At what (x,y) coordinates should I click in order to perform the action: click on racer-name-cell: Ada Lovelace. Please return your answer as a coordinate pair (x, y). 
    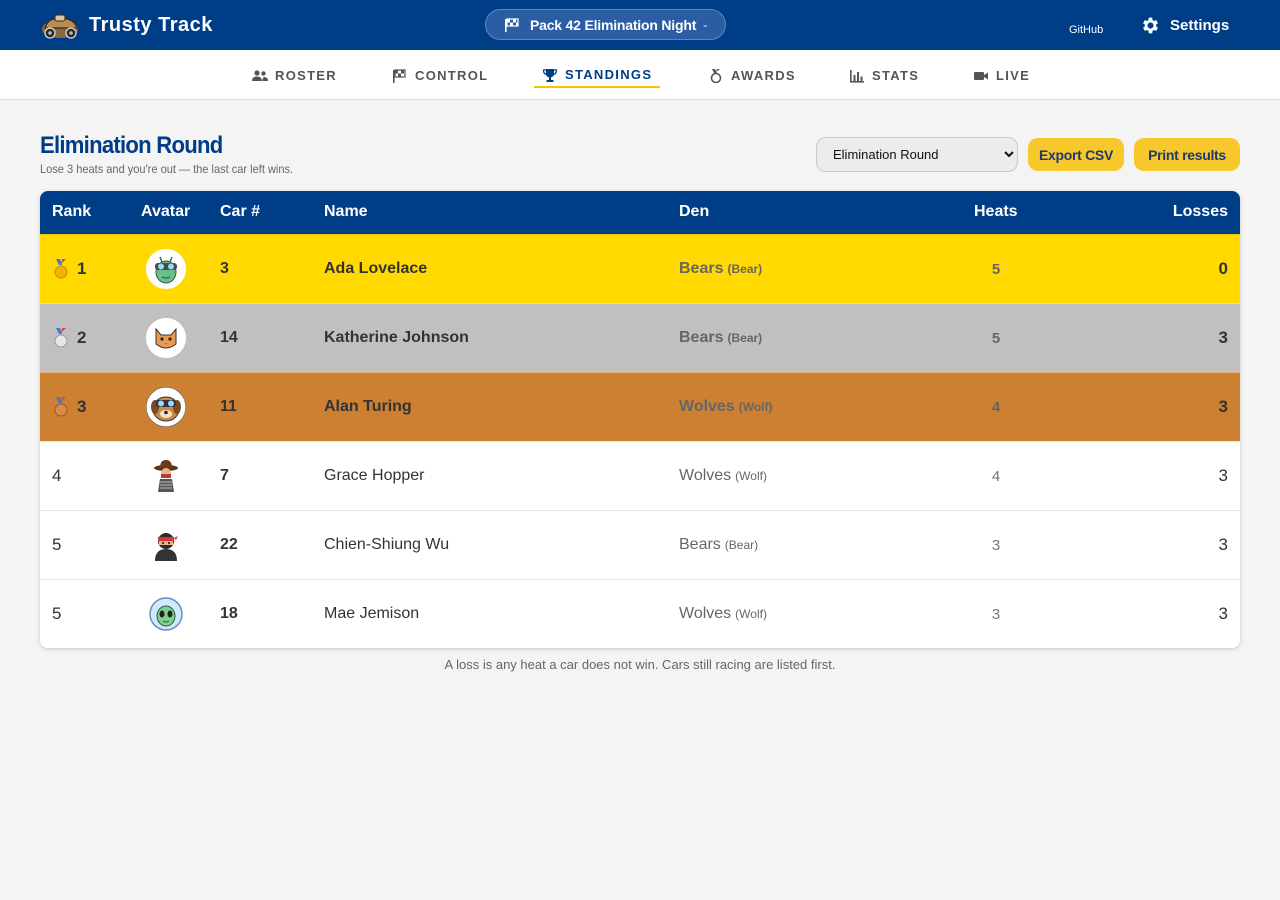
    Looking at the image, I should click on (376, 268).